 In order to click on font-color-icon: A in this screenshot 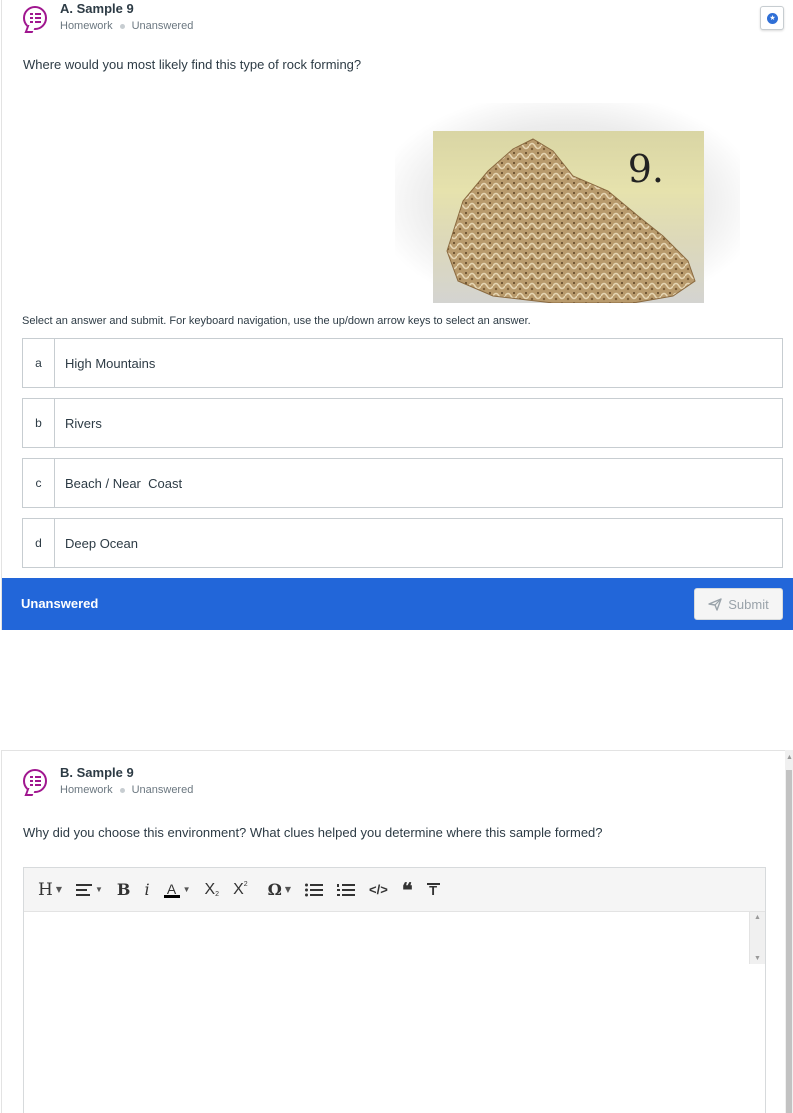, I will do `click(171, 889)`.